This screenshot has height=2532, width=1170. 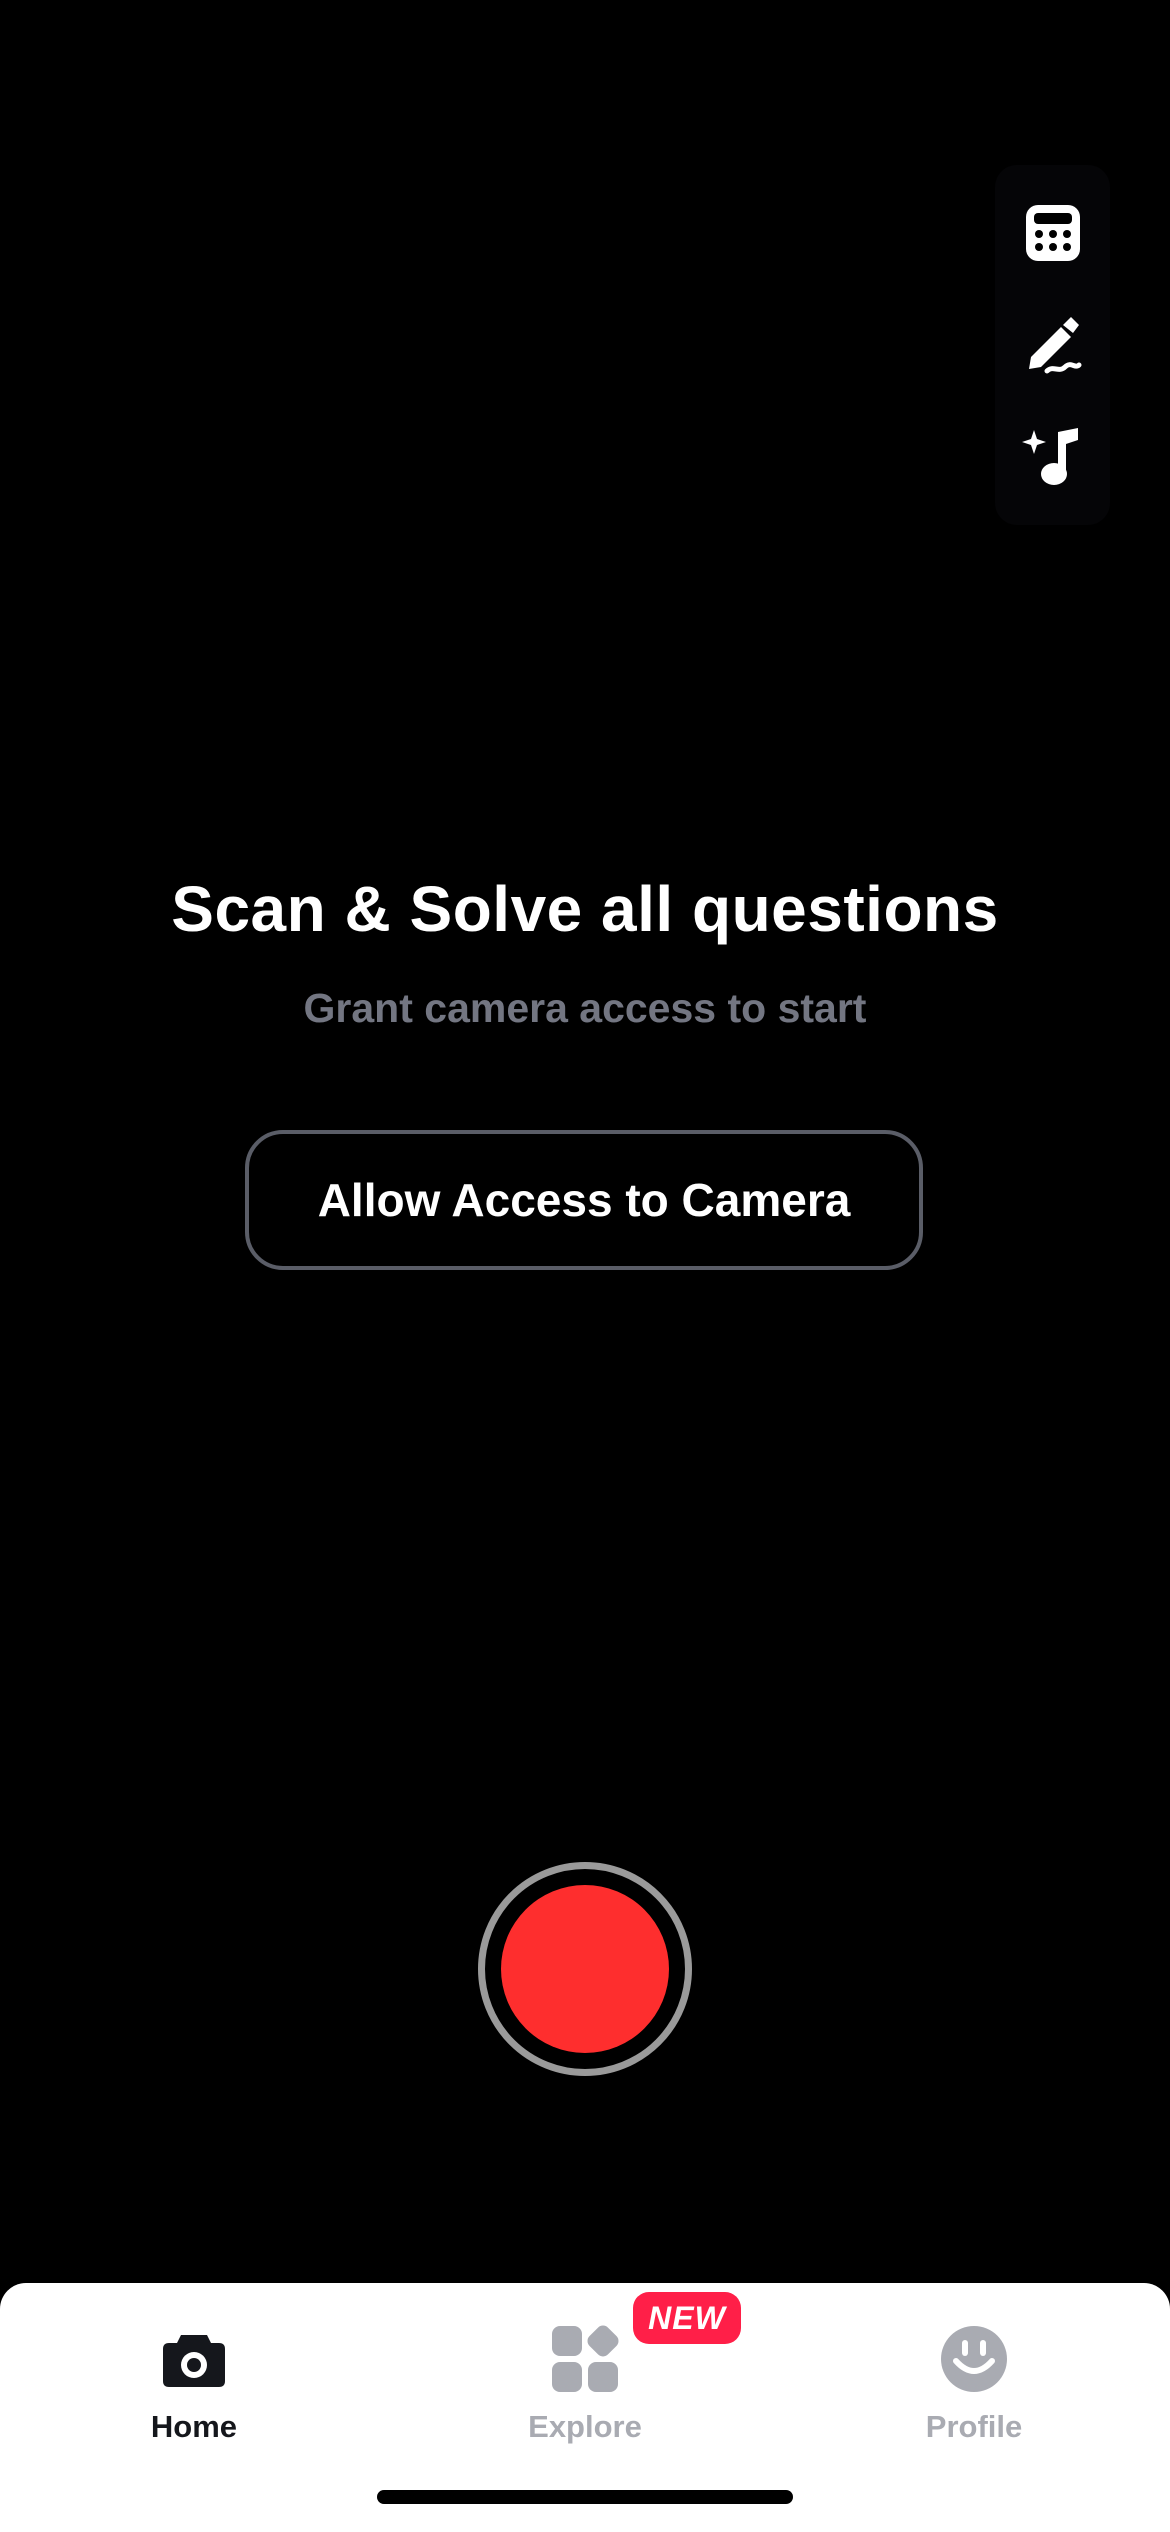 What do you see at coordinates (585, 1008) in the screenshot?
I see `page-subtitle: Grant camera access to start` at bounding box center [585, 1008].